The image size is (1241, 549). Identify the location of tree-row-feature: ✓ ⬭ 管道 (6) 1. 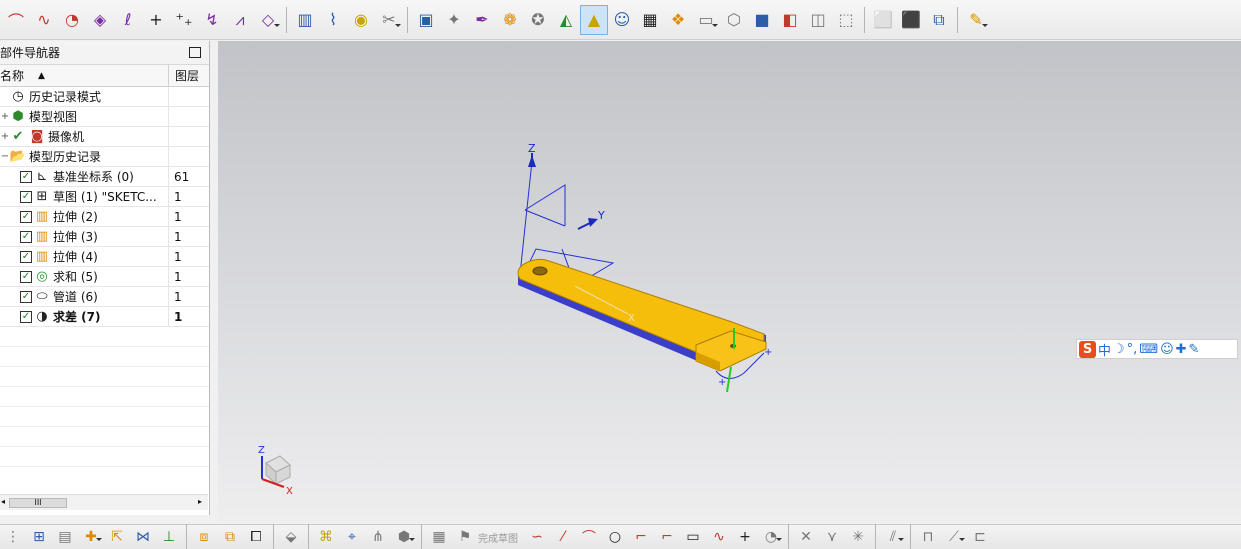
(104, 296).